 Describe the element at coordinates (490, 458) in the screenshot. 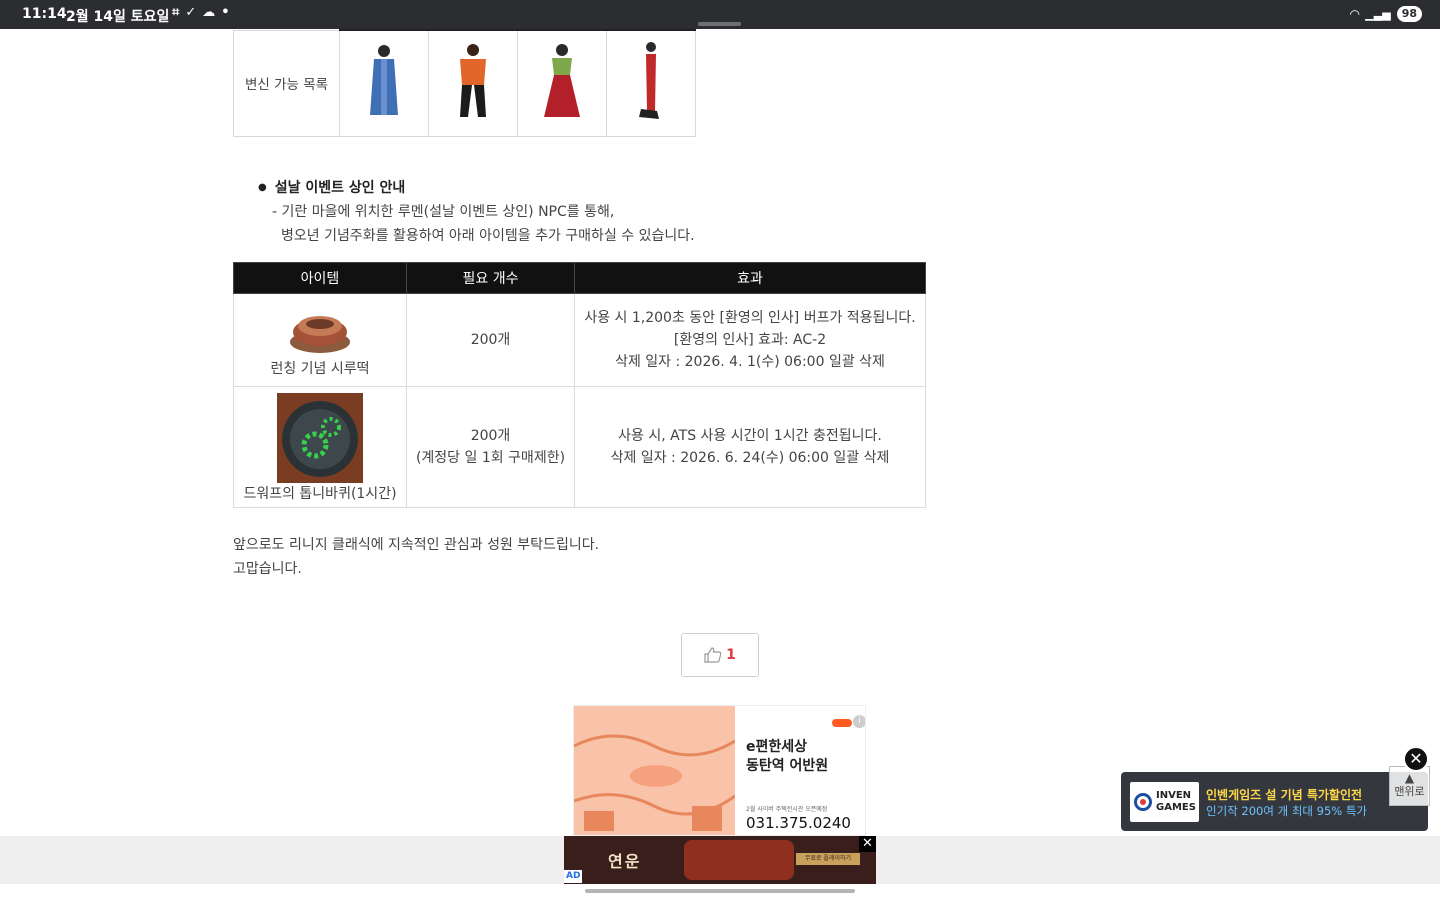

I see `count-note: (계정당 일 1회 구매제한)` at that location.